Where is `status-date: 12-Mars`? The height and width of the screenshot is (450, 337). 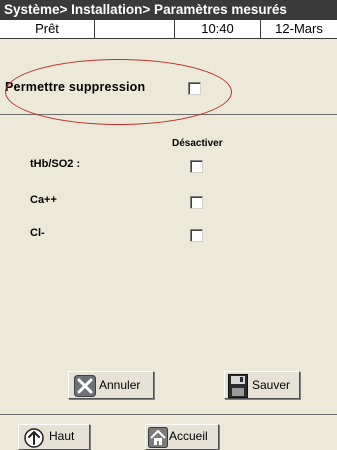 status-date: 12-Mars is located at coordinates (298, 29).